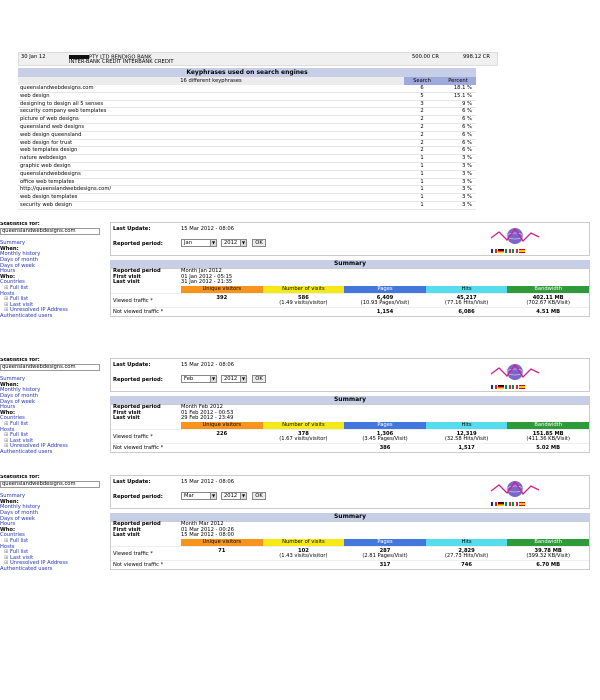 The height and width of the screenshot is (700, 600). Describe the element at coordinates (548, 311) in the screenshot. I see `nv-bandwidth-value: 4.51 MB` at that location.